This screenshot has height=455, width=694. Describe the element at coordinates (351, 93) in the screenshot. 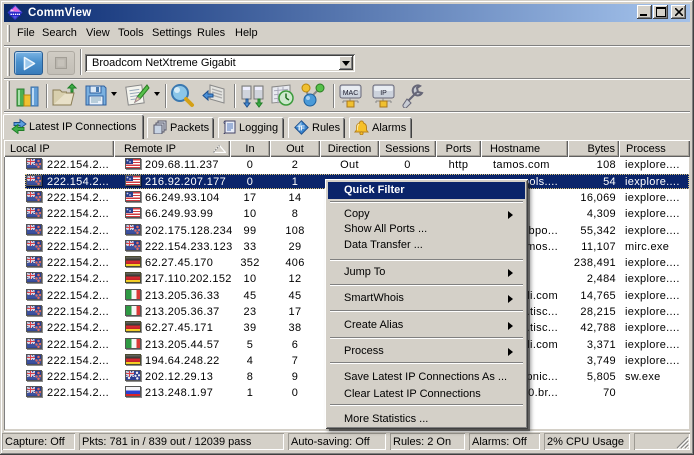

I see `svg-text: MAC` at that location.